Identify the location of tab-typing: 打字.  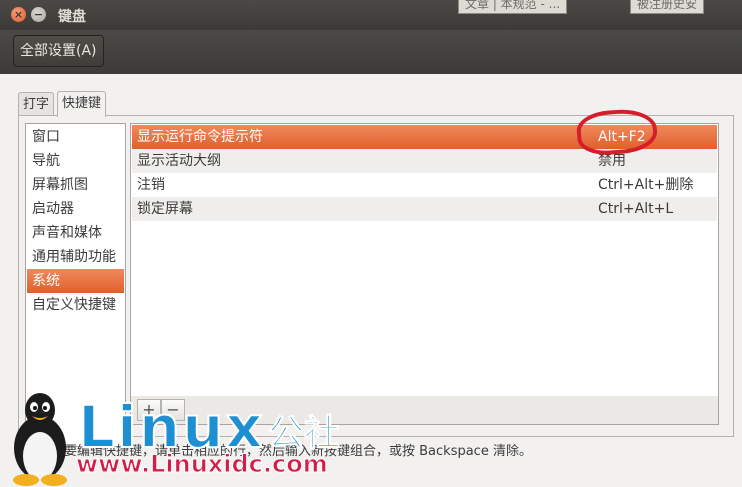
(36, 104).